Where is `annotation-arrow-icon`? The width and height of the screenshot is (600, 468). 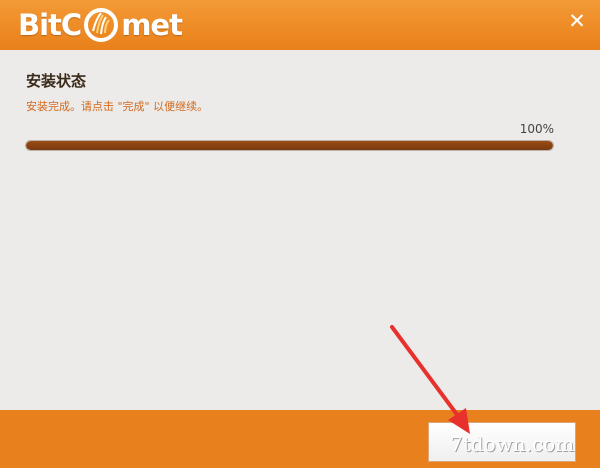 annotation-arrow-icon is located at coordinates (430, 379).